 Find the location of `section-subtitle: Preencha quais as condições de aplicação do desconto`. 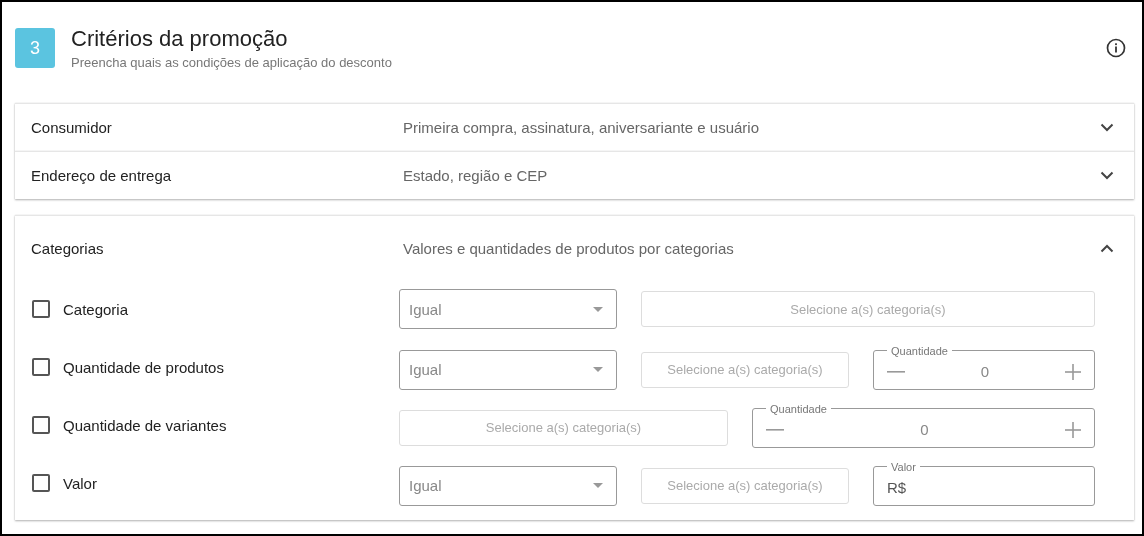

section-subtitle: Preencha quais as condições de aplicação do desconto is located at coordinates (232, 62).